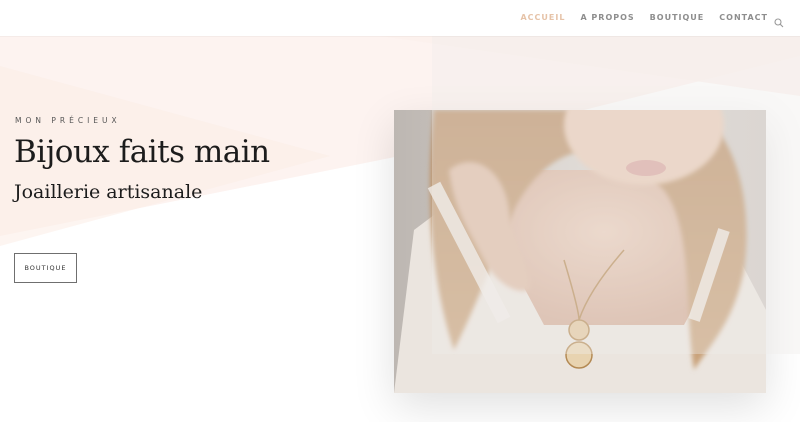 The height and width of the screenshot is (422, 800). Describe the element at coordinates (743, 18) in the screenshot. I see `nav-item-contact: CONTACT` at that location.